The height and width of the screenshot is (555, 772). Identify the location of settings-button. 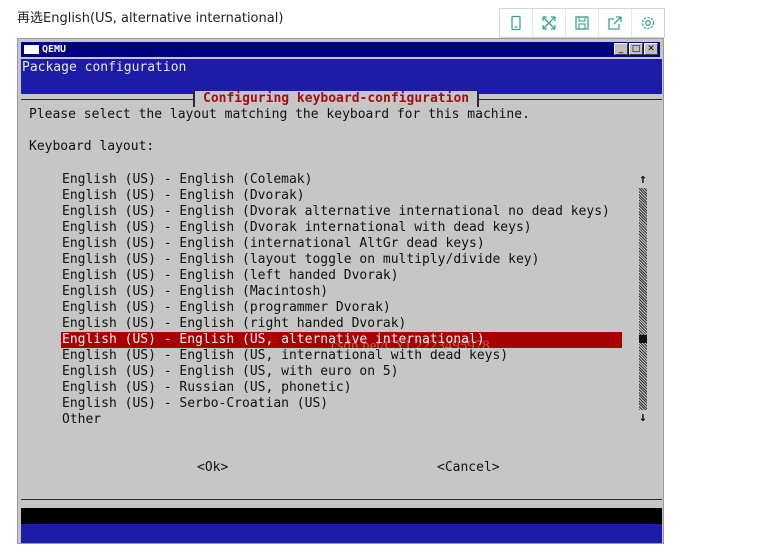
(648, 23).